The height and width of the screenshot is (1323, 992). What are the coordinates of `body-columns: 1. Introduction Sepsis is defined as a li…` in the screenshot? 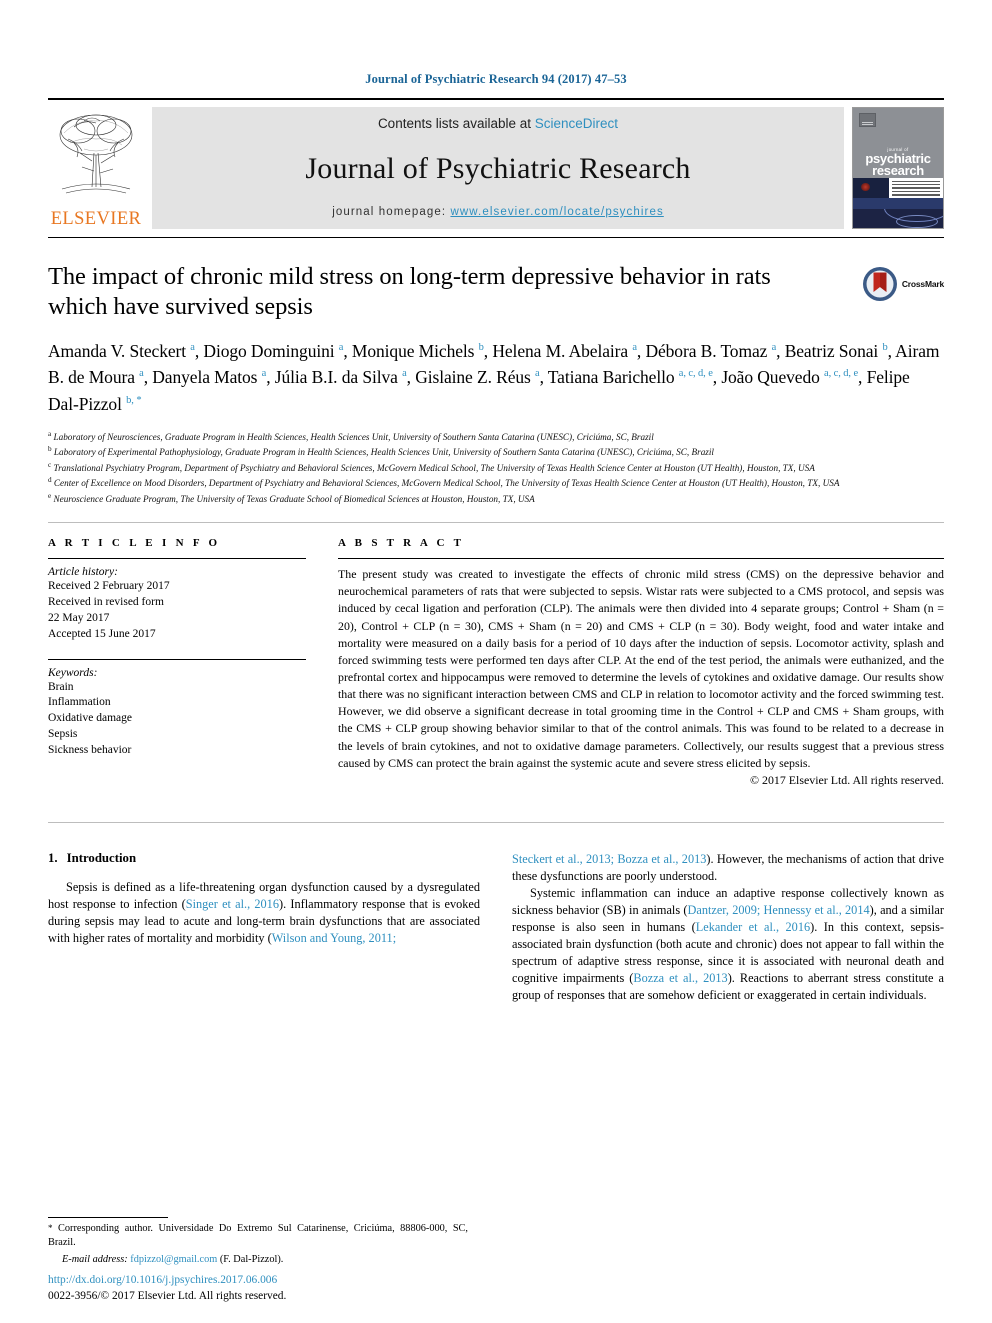 It's located at (496, 928).